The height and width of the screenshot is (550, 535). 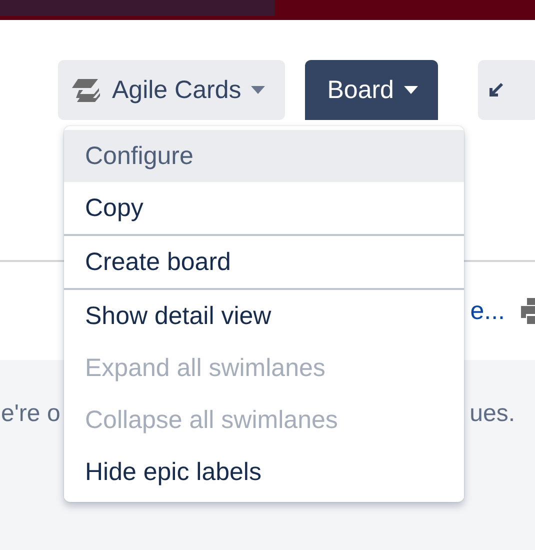 What do you see at coordinates (264, 262) in the screenshot?
I see `menu-item: Create board` at bounding box center [264, 262].